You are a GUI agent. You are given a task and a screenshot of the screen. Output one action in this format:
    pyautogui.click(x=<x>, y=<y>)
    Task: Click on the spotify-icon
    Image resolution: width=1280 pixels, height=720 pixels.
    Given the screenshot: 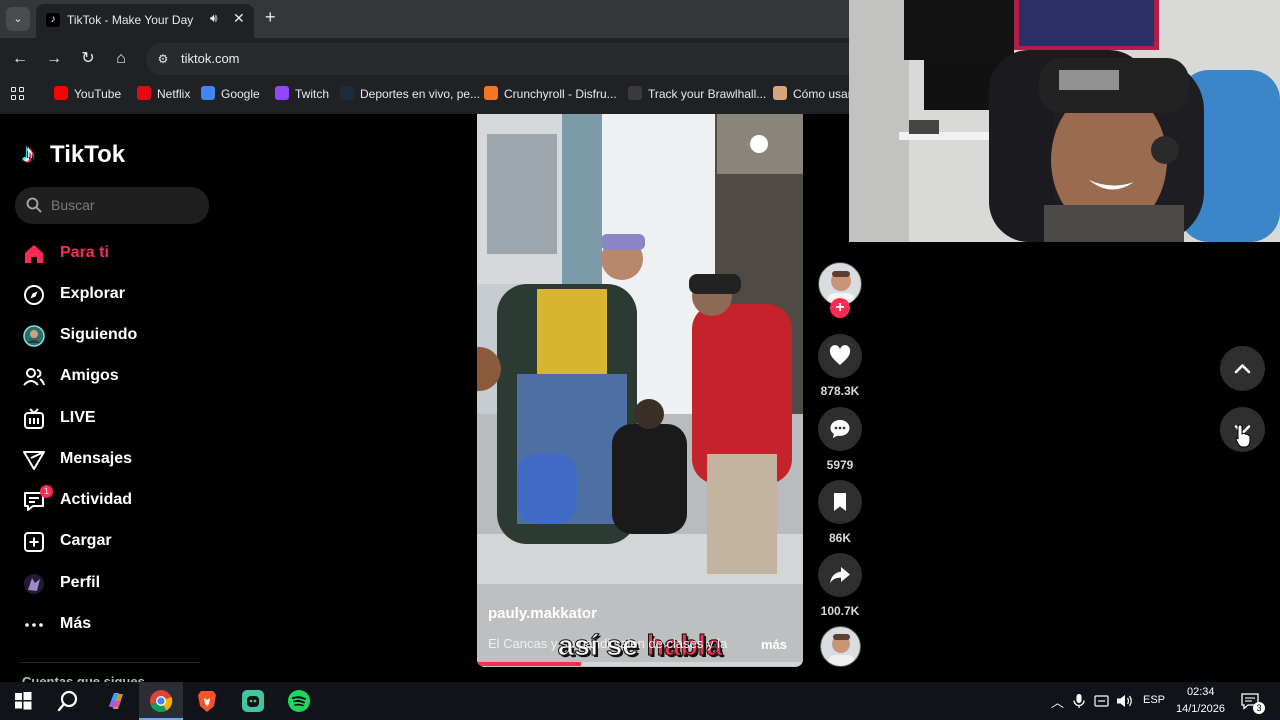 What is the action you would take?
    pyautogui.click(x=299, y=701)
    